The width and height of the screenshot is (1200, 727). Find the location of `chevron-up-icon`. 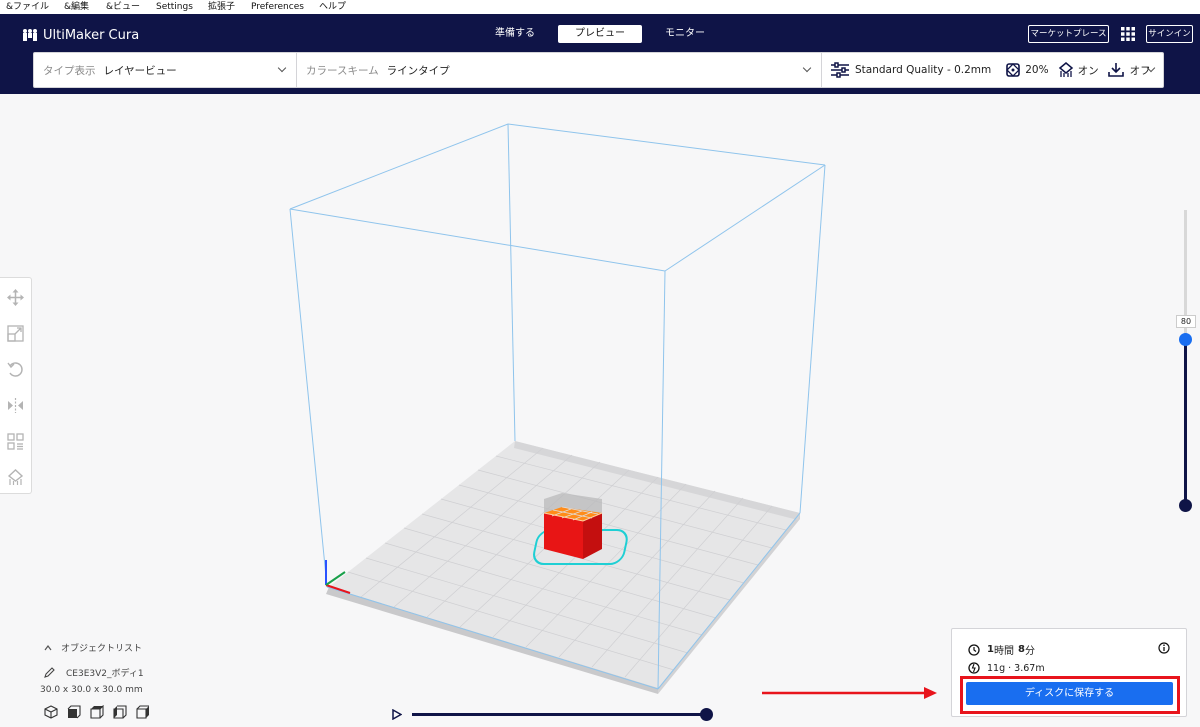

chevron-up-icon is located at coordinates (48, 647).